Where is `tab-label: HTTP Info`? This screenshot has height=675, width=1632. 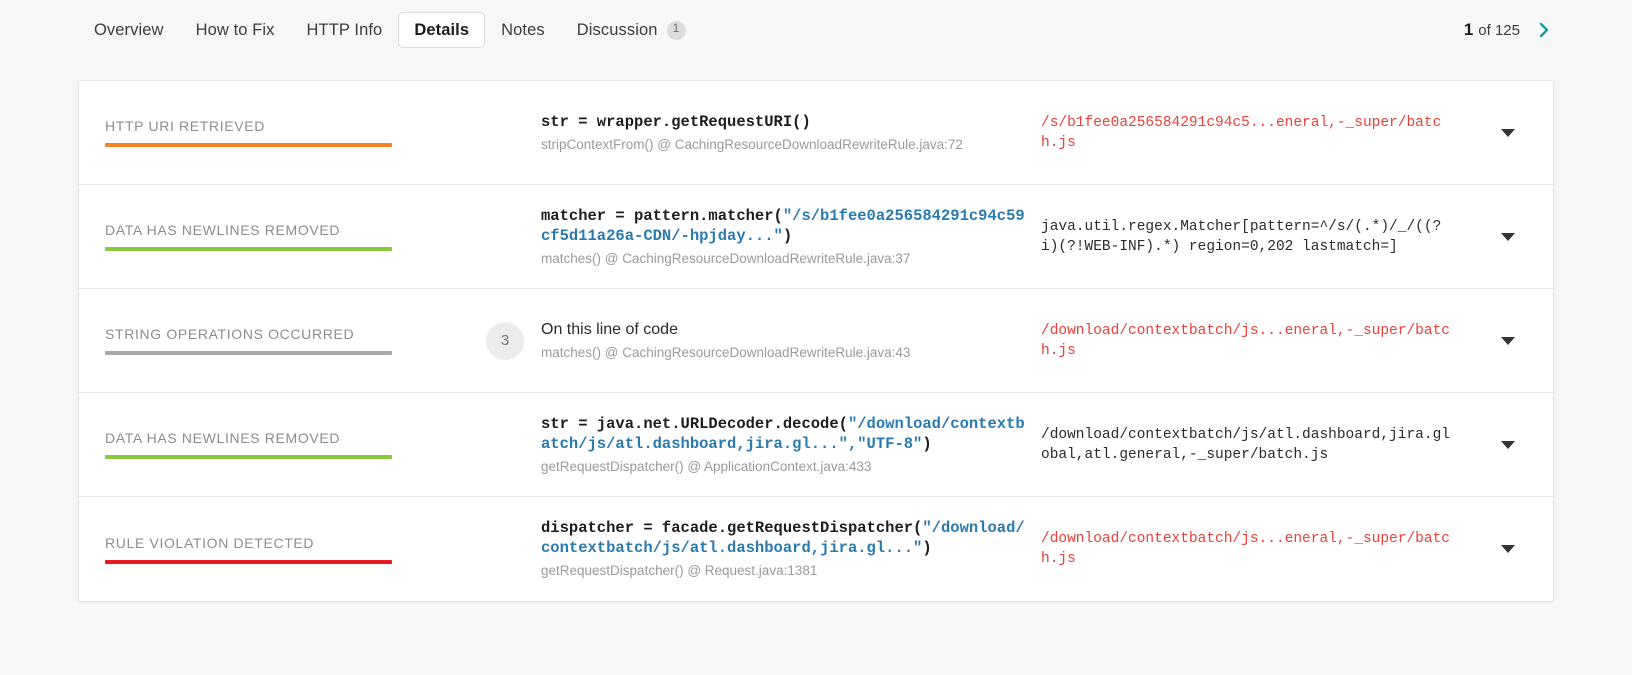 tab-label: HTTP Info is located at coordinates (344, 30).